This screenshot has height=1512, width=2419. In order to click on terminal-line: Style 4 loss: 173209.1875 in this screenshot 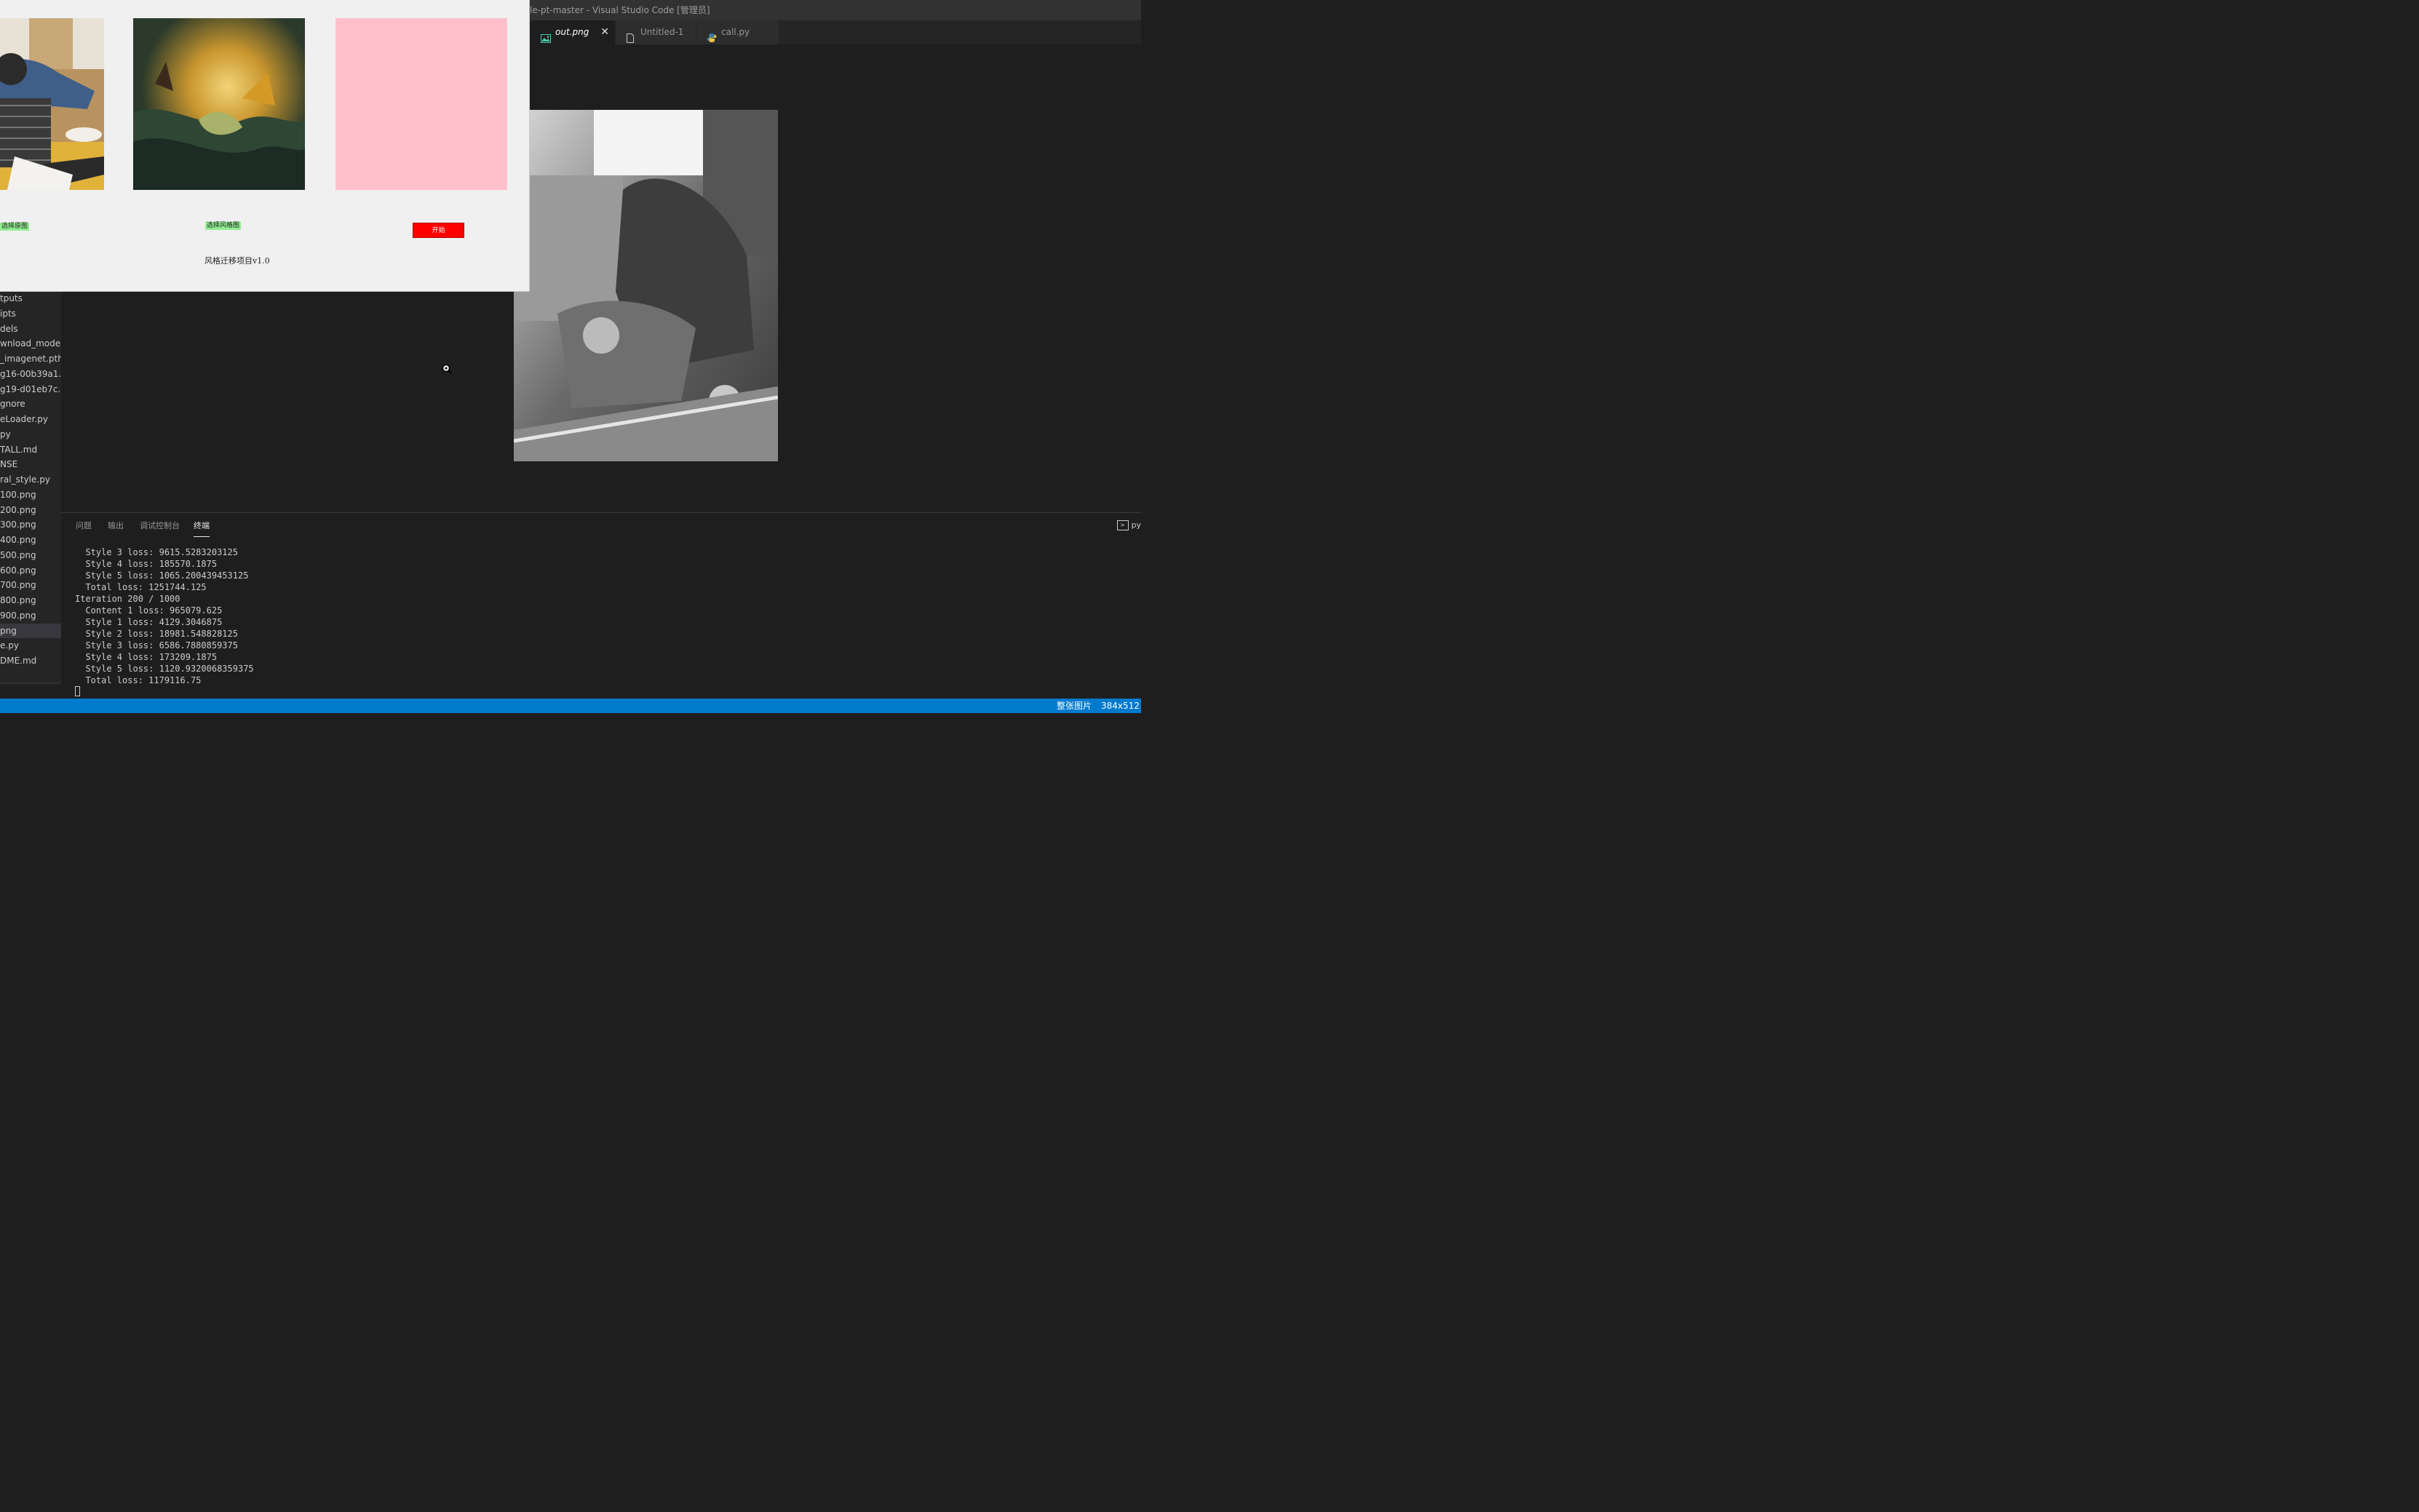, I will do `click(146, 657)`.